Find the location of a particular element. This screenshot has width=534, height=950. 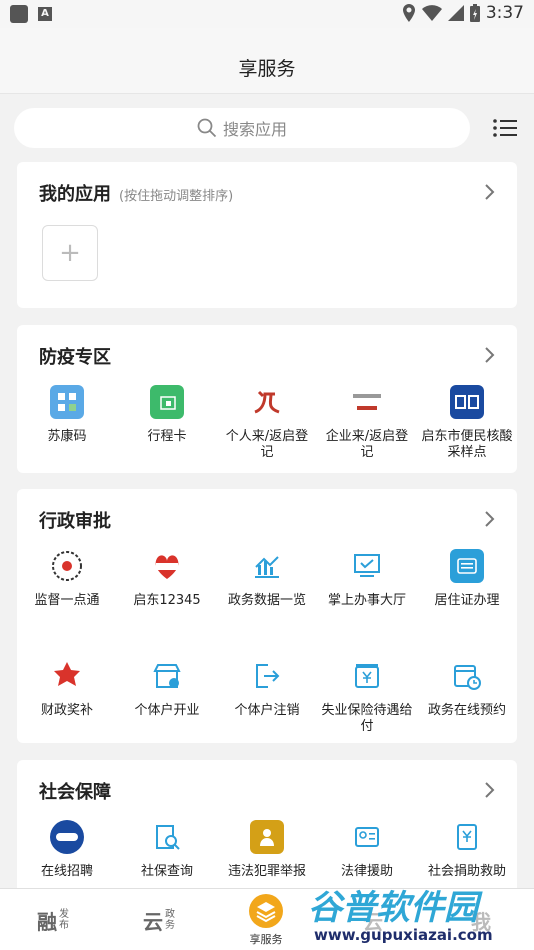

clock: 3:37 is located at coordinates (504, 13).